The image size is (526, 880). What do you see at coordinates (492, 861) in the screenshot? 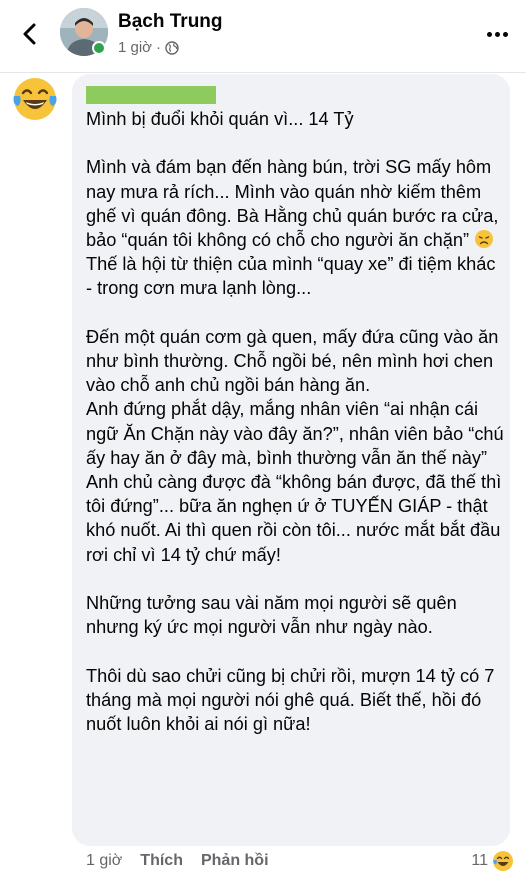
I see `reaction-summary: 11` at bounding box center [492, 861].